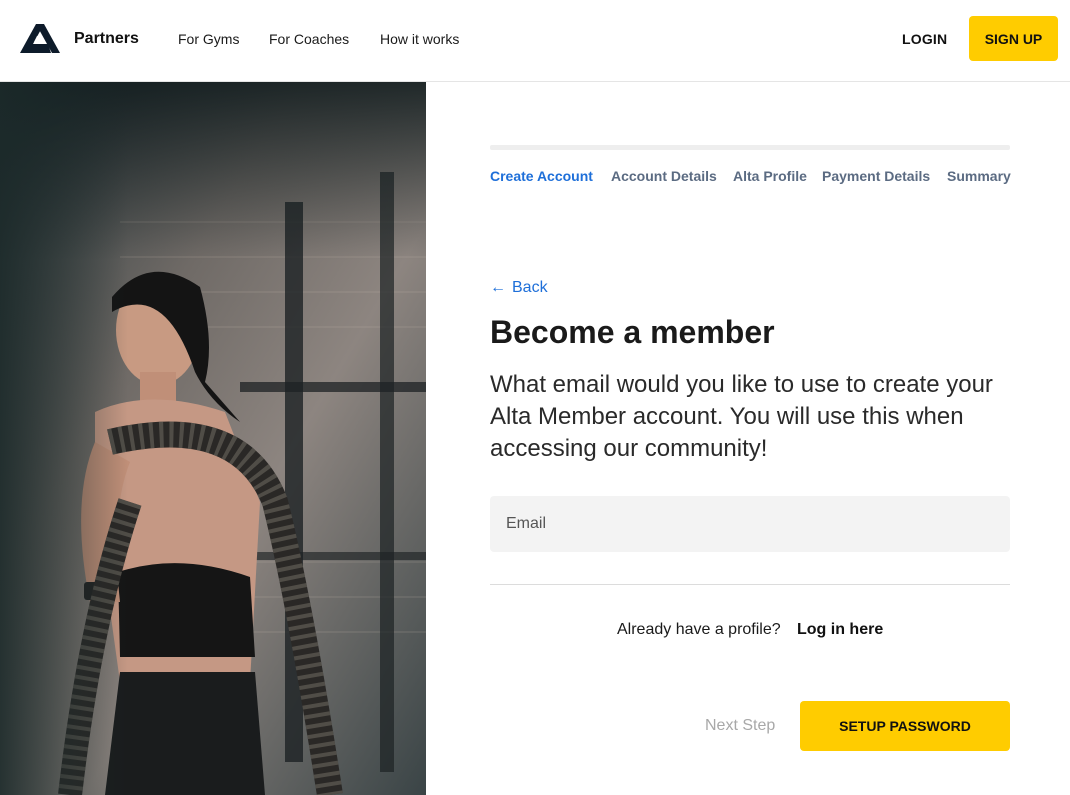 The height and width of the screenshot is (795, 1070). What do you see at coordinates (979, 176) in the screenshot?
I see `step-summary: Summary` at bounding box center [979, 176].